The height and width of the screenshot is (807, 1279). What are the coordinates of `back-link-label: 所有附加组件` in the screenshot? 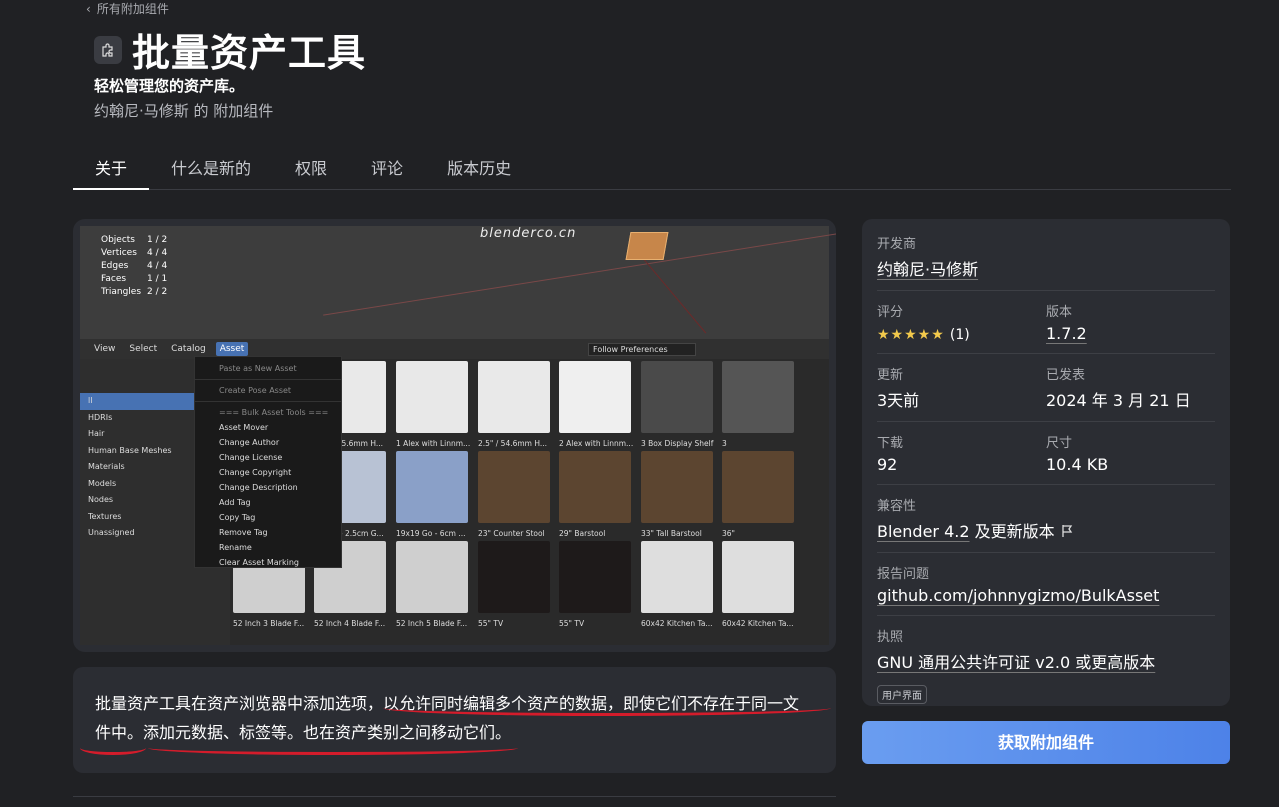 It's located at (132, 9).